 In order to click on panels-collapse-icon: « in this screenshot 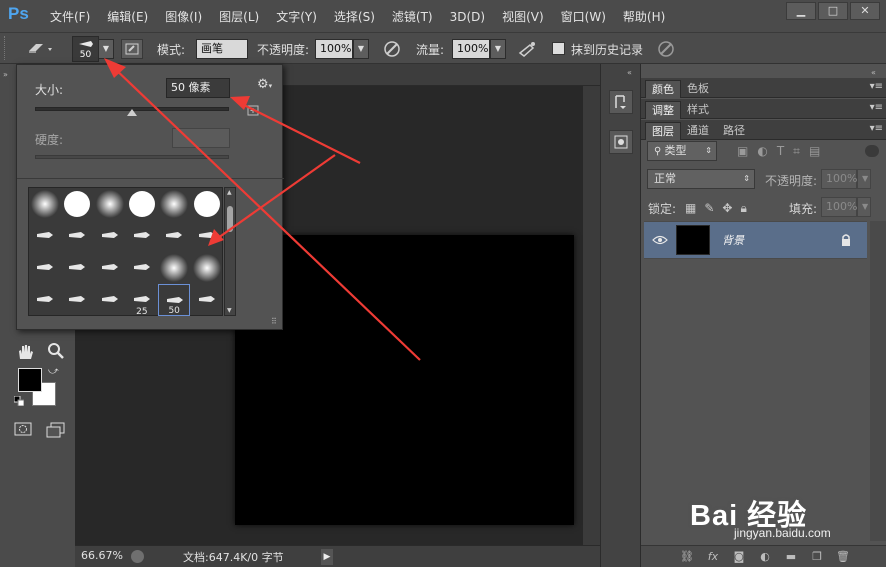, I will do `click(873, 72)`.